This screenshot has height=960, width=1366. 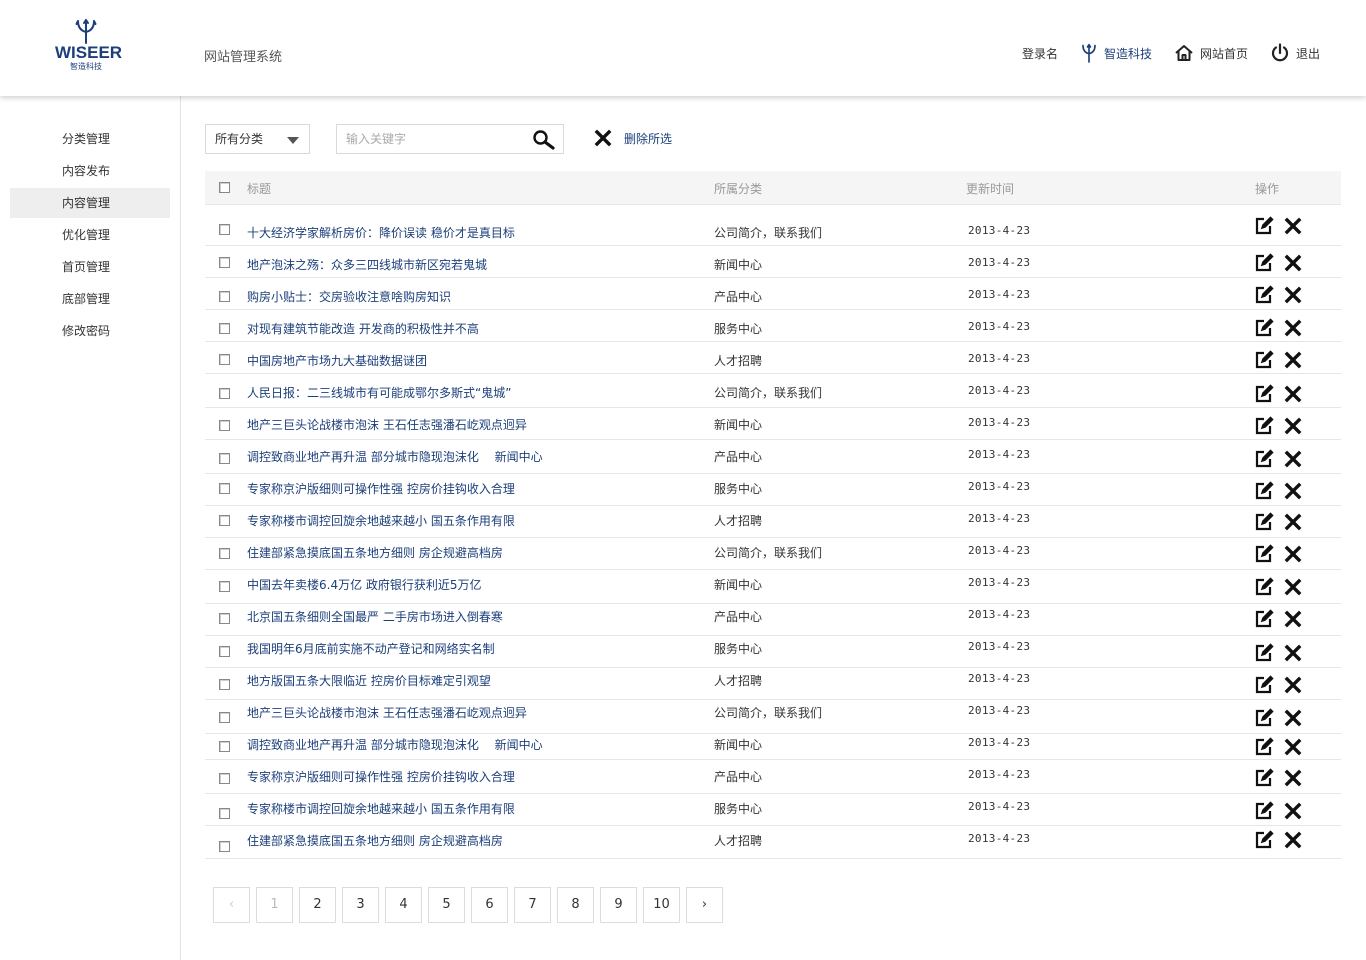 I want to click on select-all-checkbox, so click(x=224, y=187).